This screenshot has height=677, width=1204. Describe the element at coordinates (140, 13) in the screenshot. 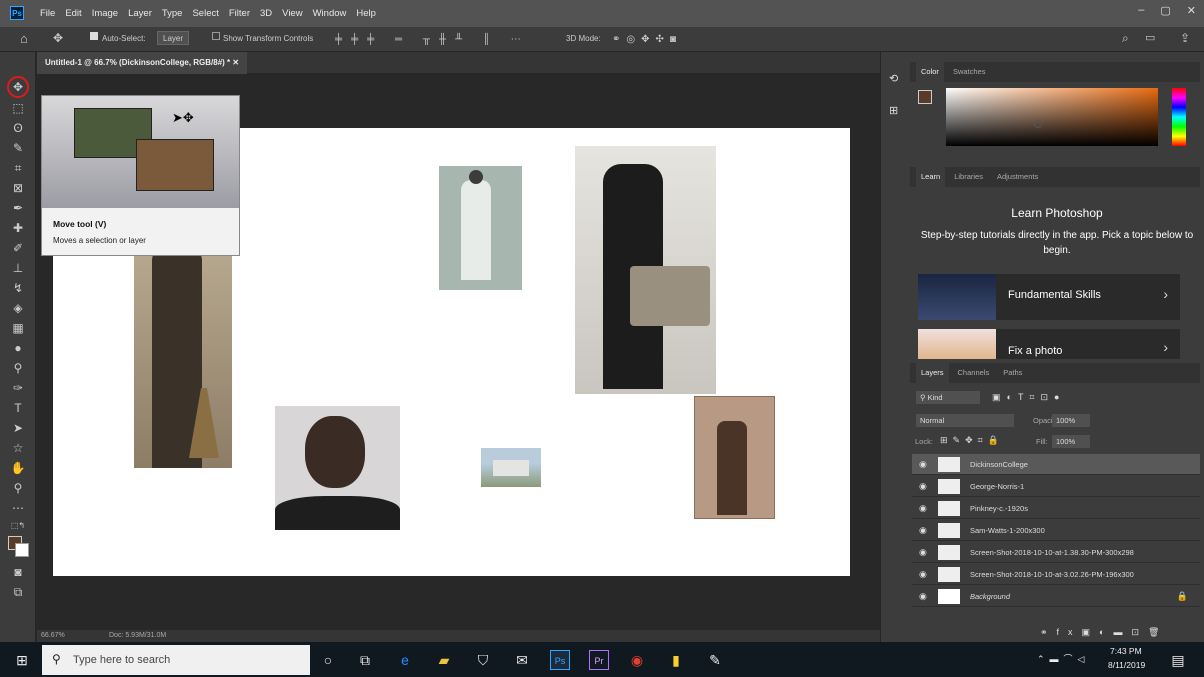

I see `menu-layer: Layer` at that location.